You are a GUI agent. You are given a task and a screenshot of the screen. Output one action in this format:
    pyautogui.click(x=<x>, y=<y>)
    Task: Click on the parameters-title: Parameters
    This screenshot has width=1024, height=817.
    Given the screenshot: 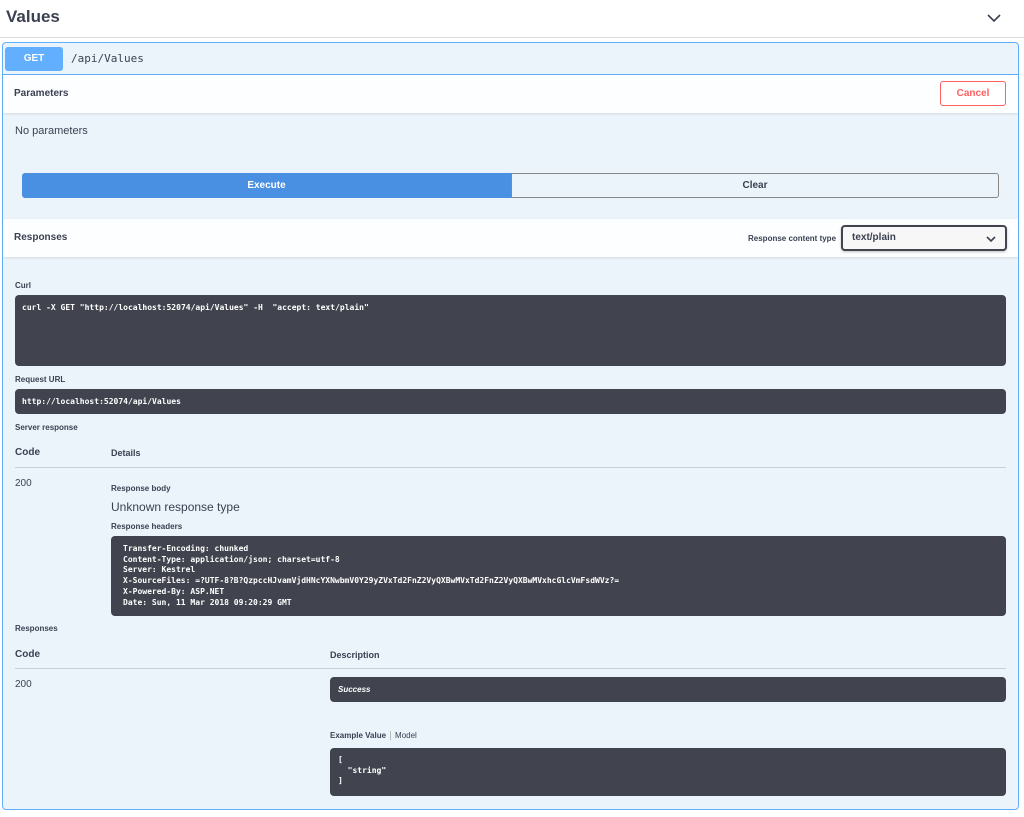 What is the action you would take?
    pyautogui.click(x=41, y=93)
    